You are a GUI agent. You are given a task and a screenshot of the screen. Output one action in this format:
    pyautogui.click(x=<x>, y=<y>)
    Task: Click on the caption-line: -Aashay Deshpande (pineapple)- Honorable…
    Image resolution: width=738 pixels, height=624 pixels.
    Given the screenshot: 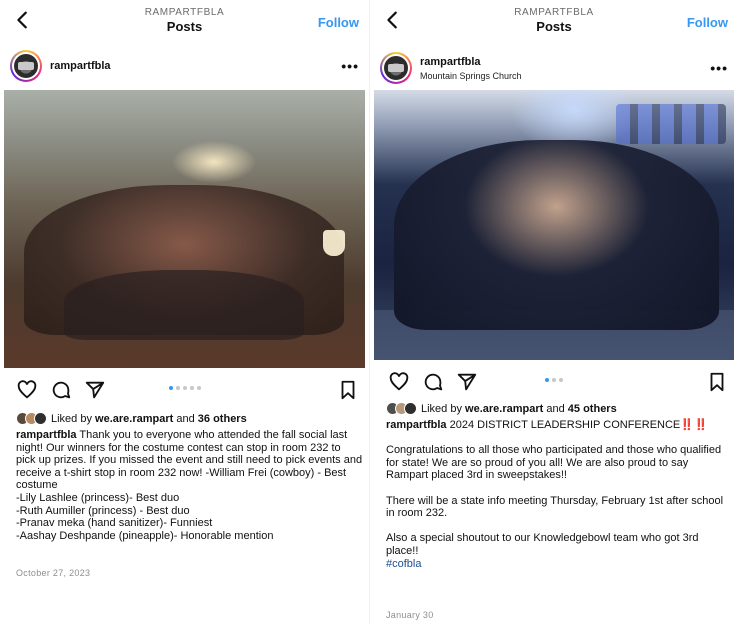 What is the action you would take?
    pyautogui.click(x=145, y=535)
    